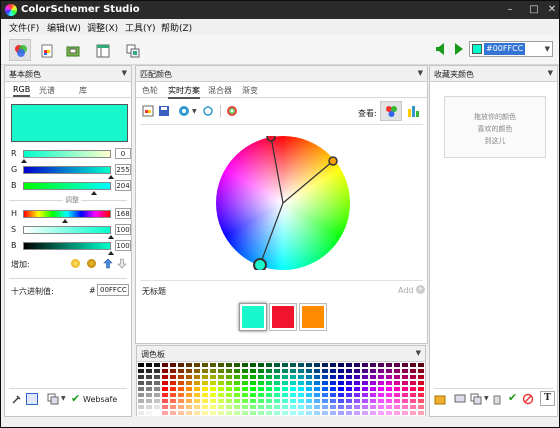 The image size is (560, 428). Describe the element at coordinates (154, 291) in the screenshot. I see `scheme-title: 无标题` at that location.